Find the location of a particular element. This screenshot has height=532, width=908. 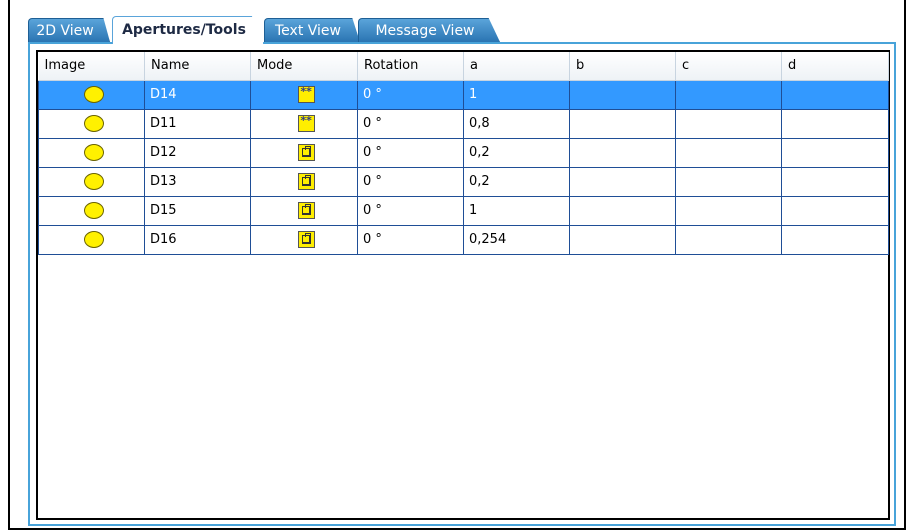

column-header-b: b is located at coordinates (622, 66).